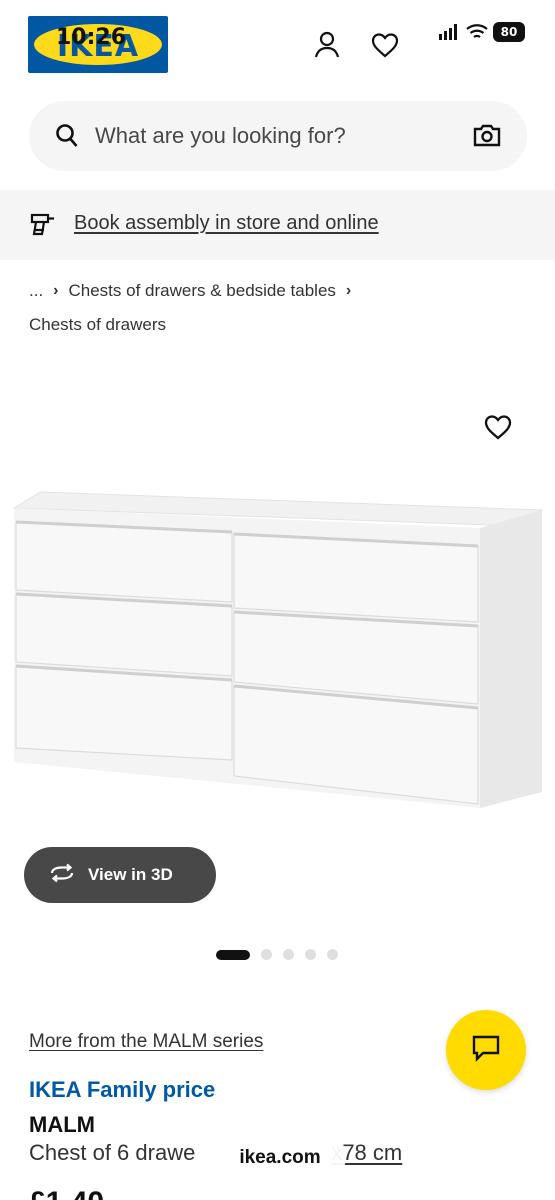 This screenshot has width=555, height=1200. Describe the element at coordinates (43, 228) in the screenshot. I see `drill-icon` at that location.